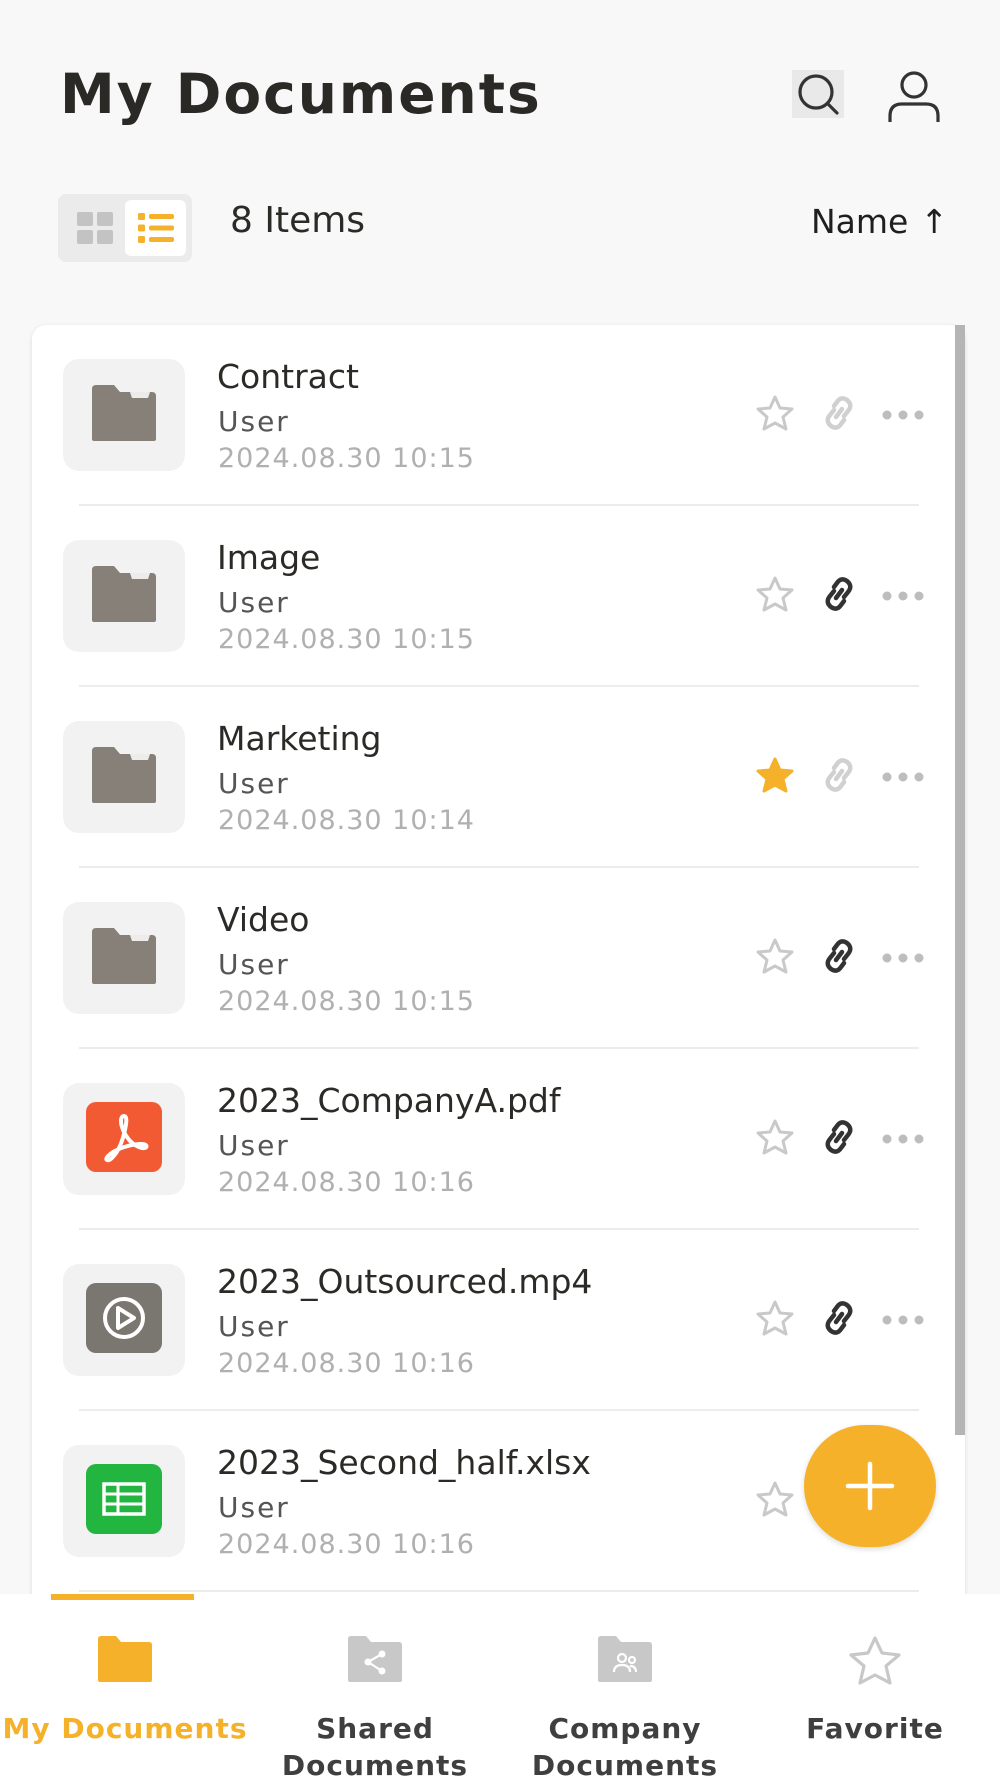 This screenshot has height=1778, width=1000. I want to click on video-icon, so click(124, 1320).